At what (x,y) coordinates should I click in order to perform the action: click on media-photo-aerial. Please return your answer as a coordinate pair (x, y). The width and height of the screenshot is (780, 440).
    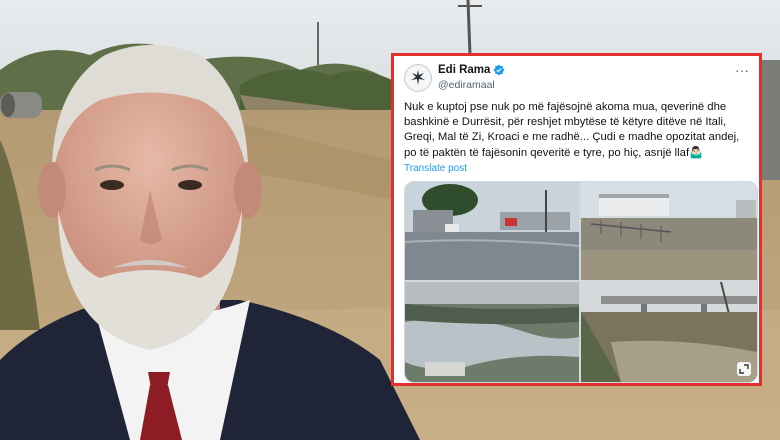
    Looking at the image, I should click on (492, 332).